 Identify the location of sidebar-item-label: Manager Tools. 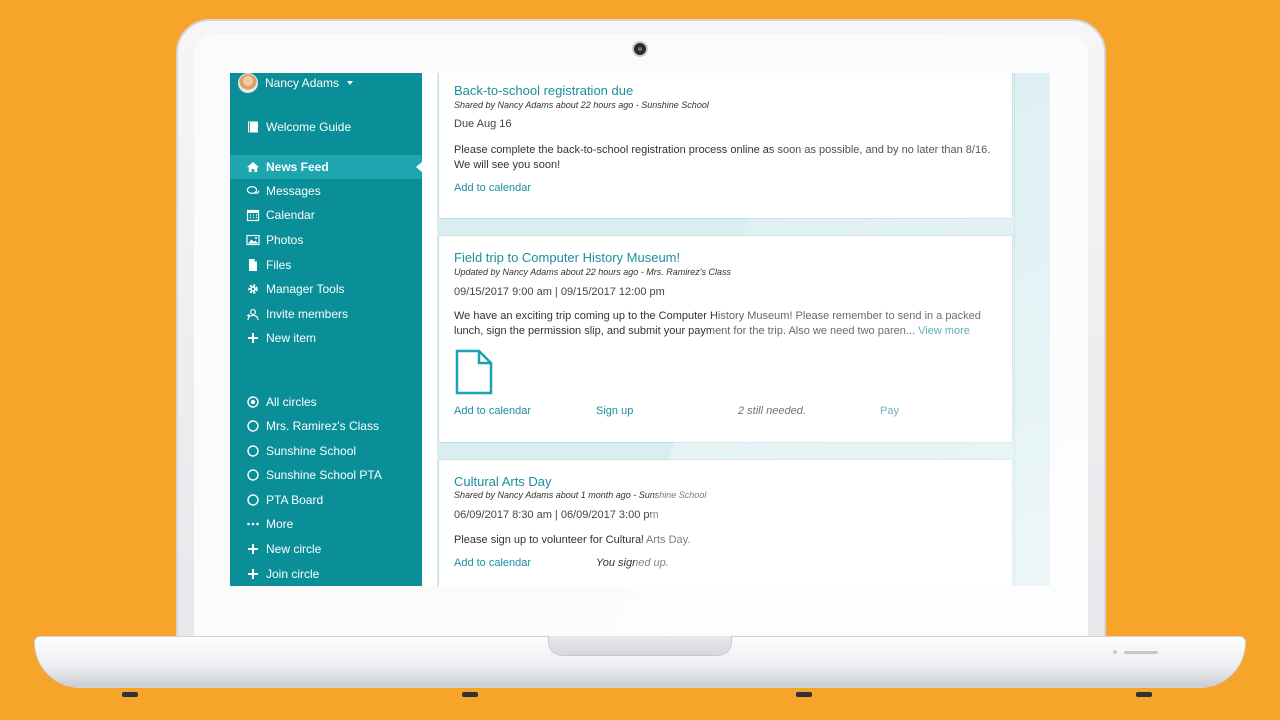
(305, 289).